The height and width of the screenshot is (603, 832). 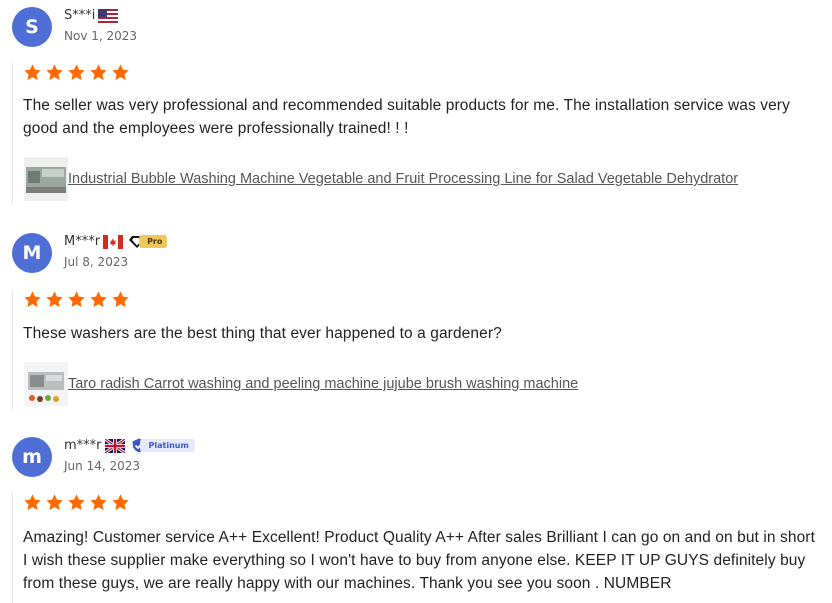 I want to click on canada-flag-icon, so click(x=113, y=241).